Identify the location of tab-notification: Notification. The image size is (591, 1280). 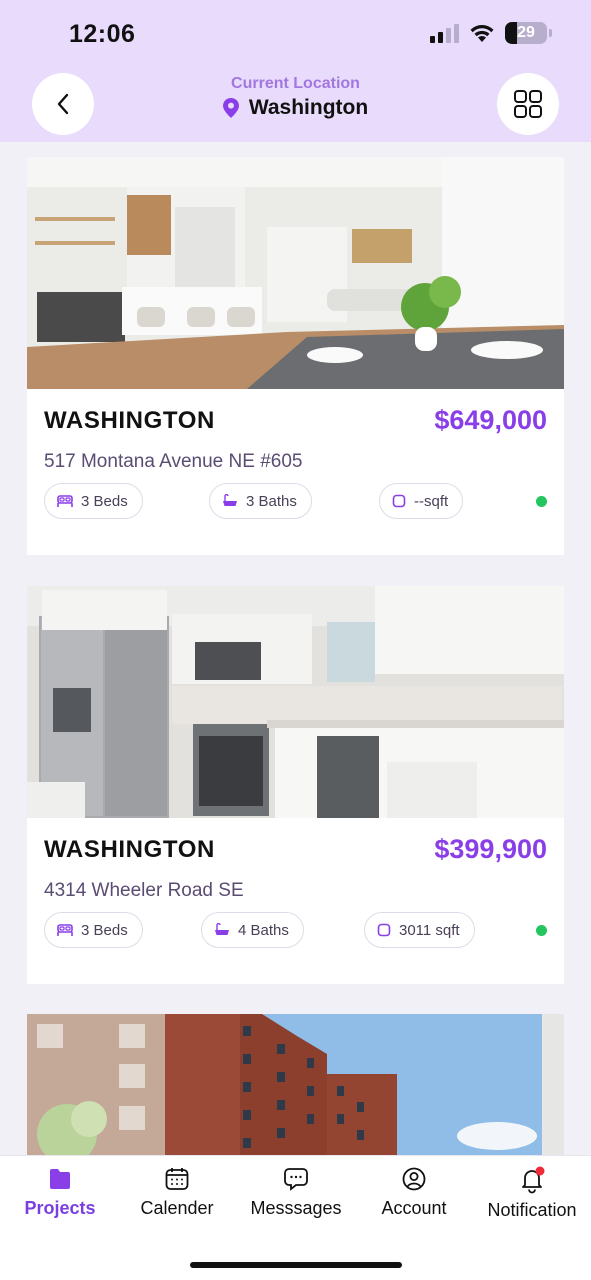
(532, 1193).